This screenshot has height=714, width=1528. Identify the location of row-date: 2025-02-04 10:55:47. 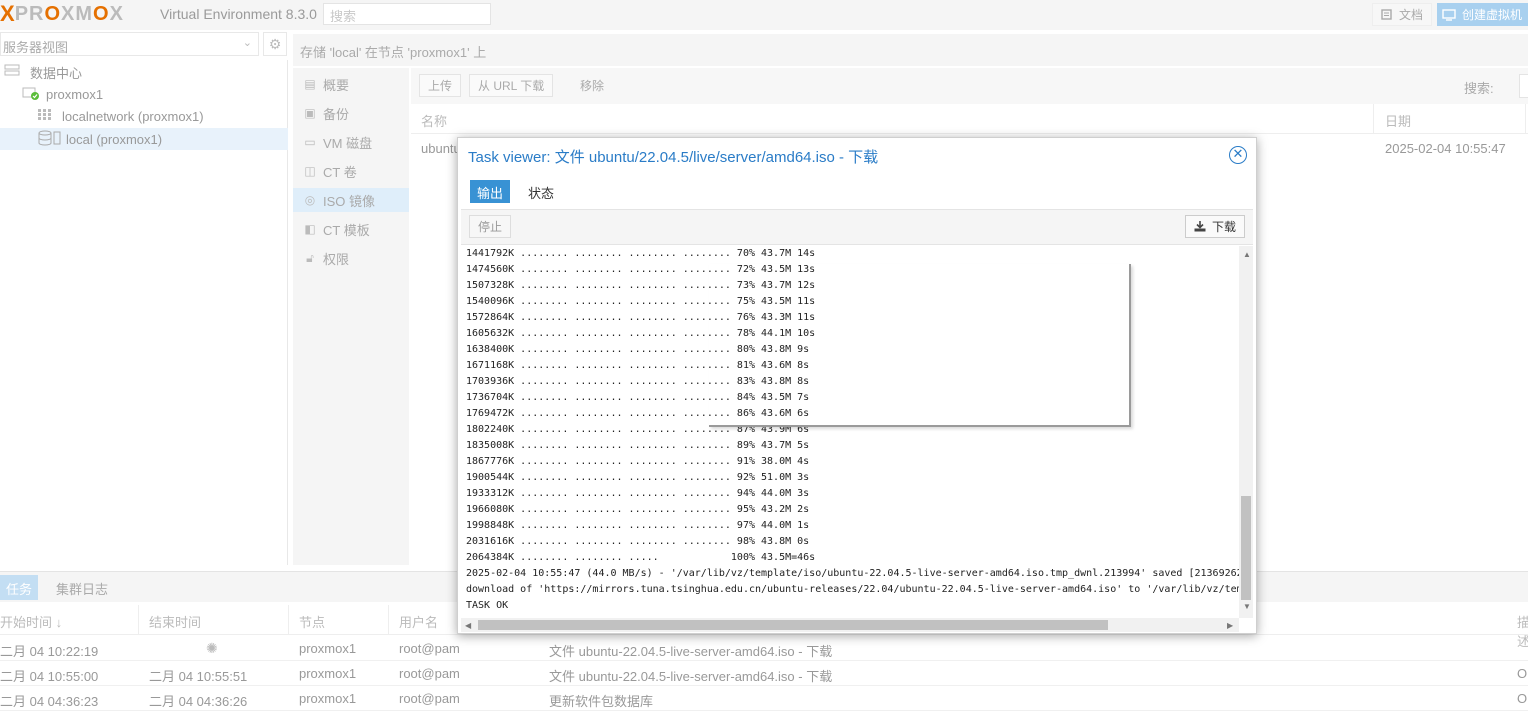
(1445, 148).